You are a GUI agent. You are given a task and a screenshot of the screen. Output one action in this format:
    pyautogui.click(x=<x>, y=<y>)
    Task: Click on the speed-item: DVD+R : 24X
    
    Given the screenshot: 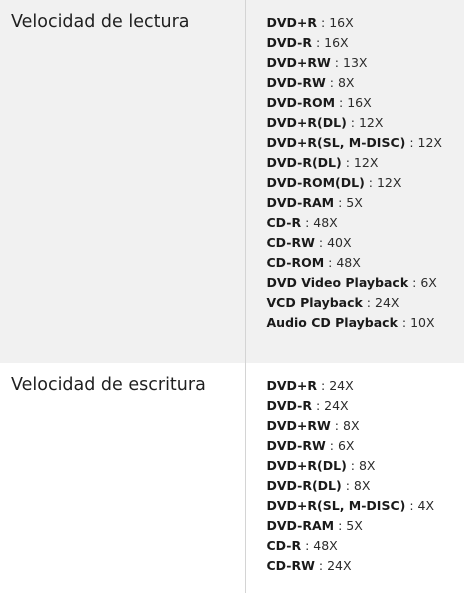 What is the action you would take?
    pyautogui.click(x=310, y=385)
    